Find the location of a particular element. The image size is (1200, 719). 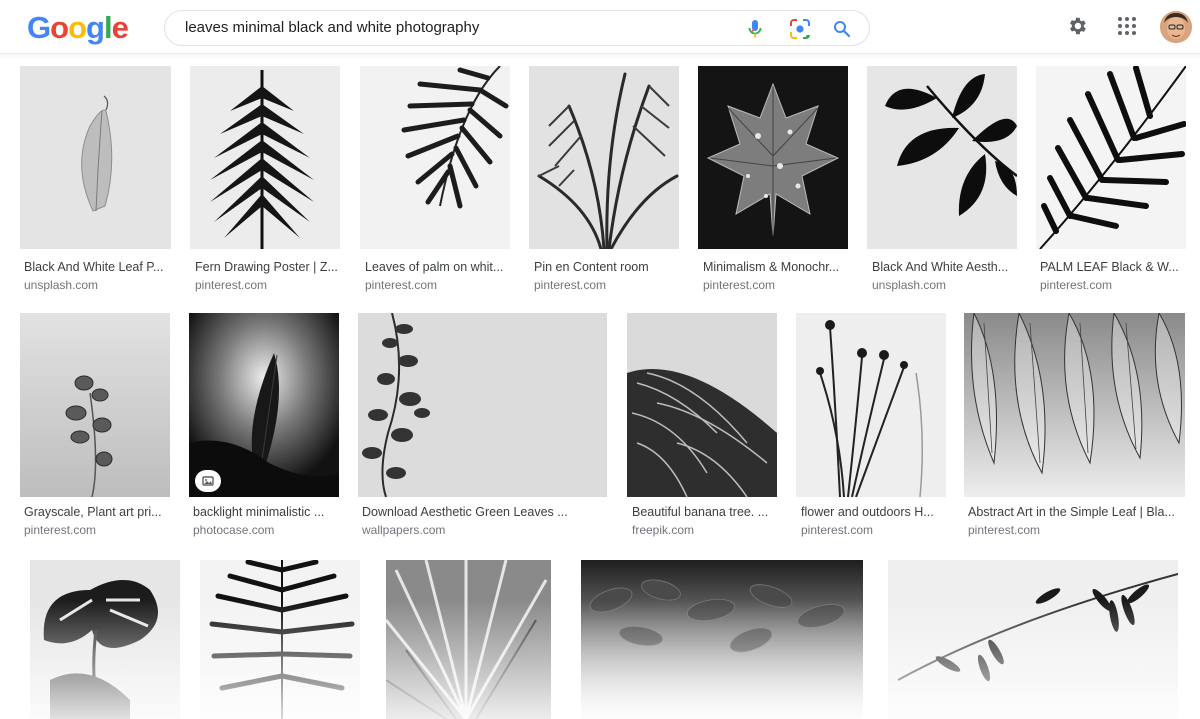

image-result-card: Minimalism & Monochr... pinterest.com is located at coordinates (773, 183).